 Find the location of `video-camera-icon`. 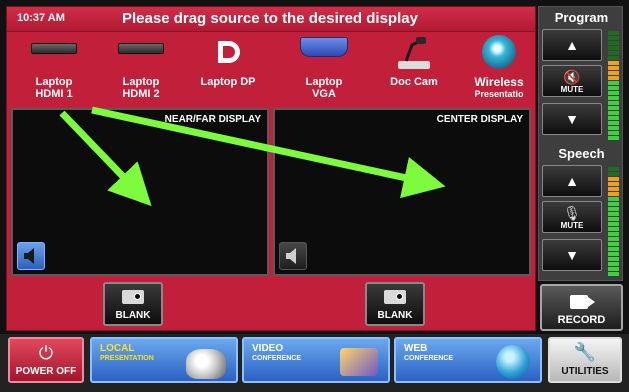

video-camera-icon is located at coordinates (579, 302).